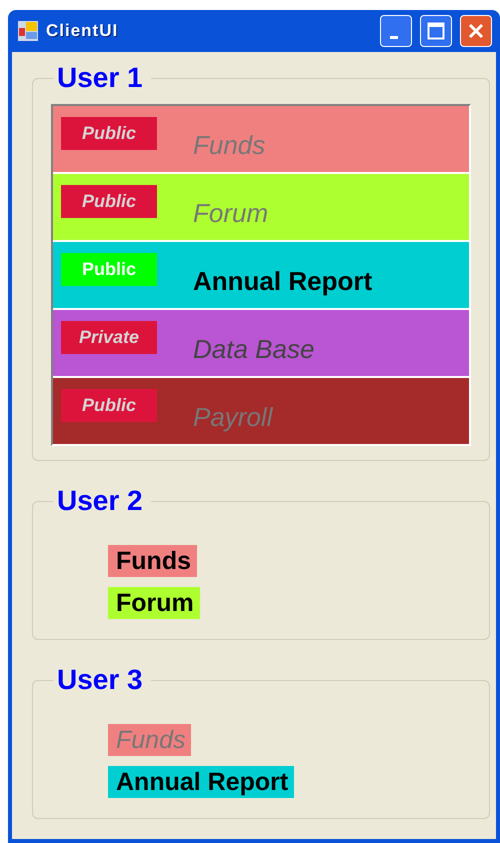 Image resolution: width=500 pixels, height=843 pixels. I want to click on item-label: Data Base, so click(253, 349).